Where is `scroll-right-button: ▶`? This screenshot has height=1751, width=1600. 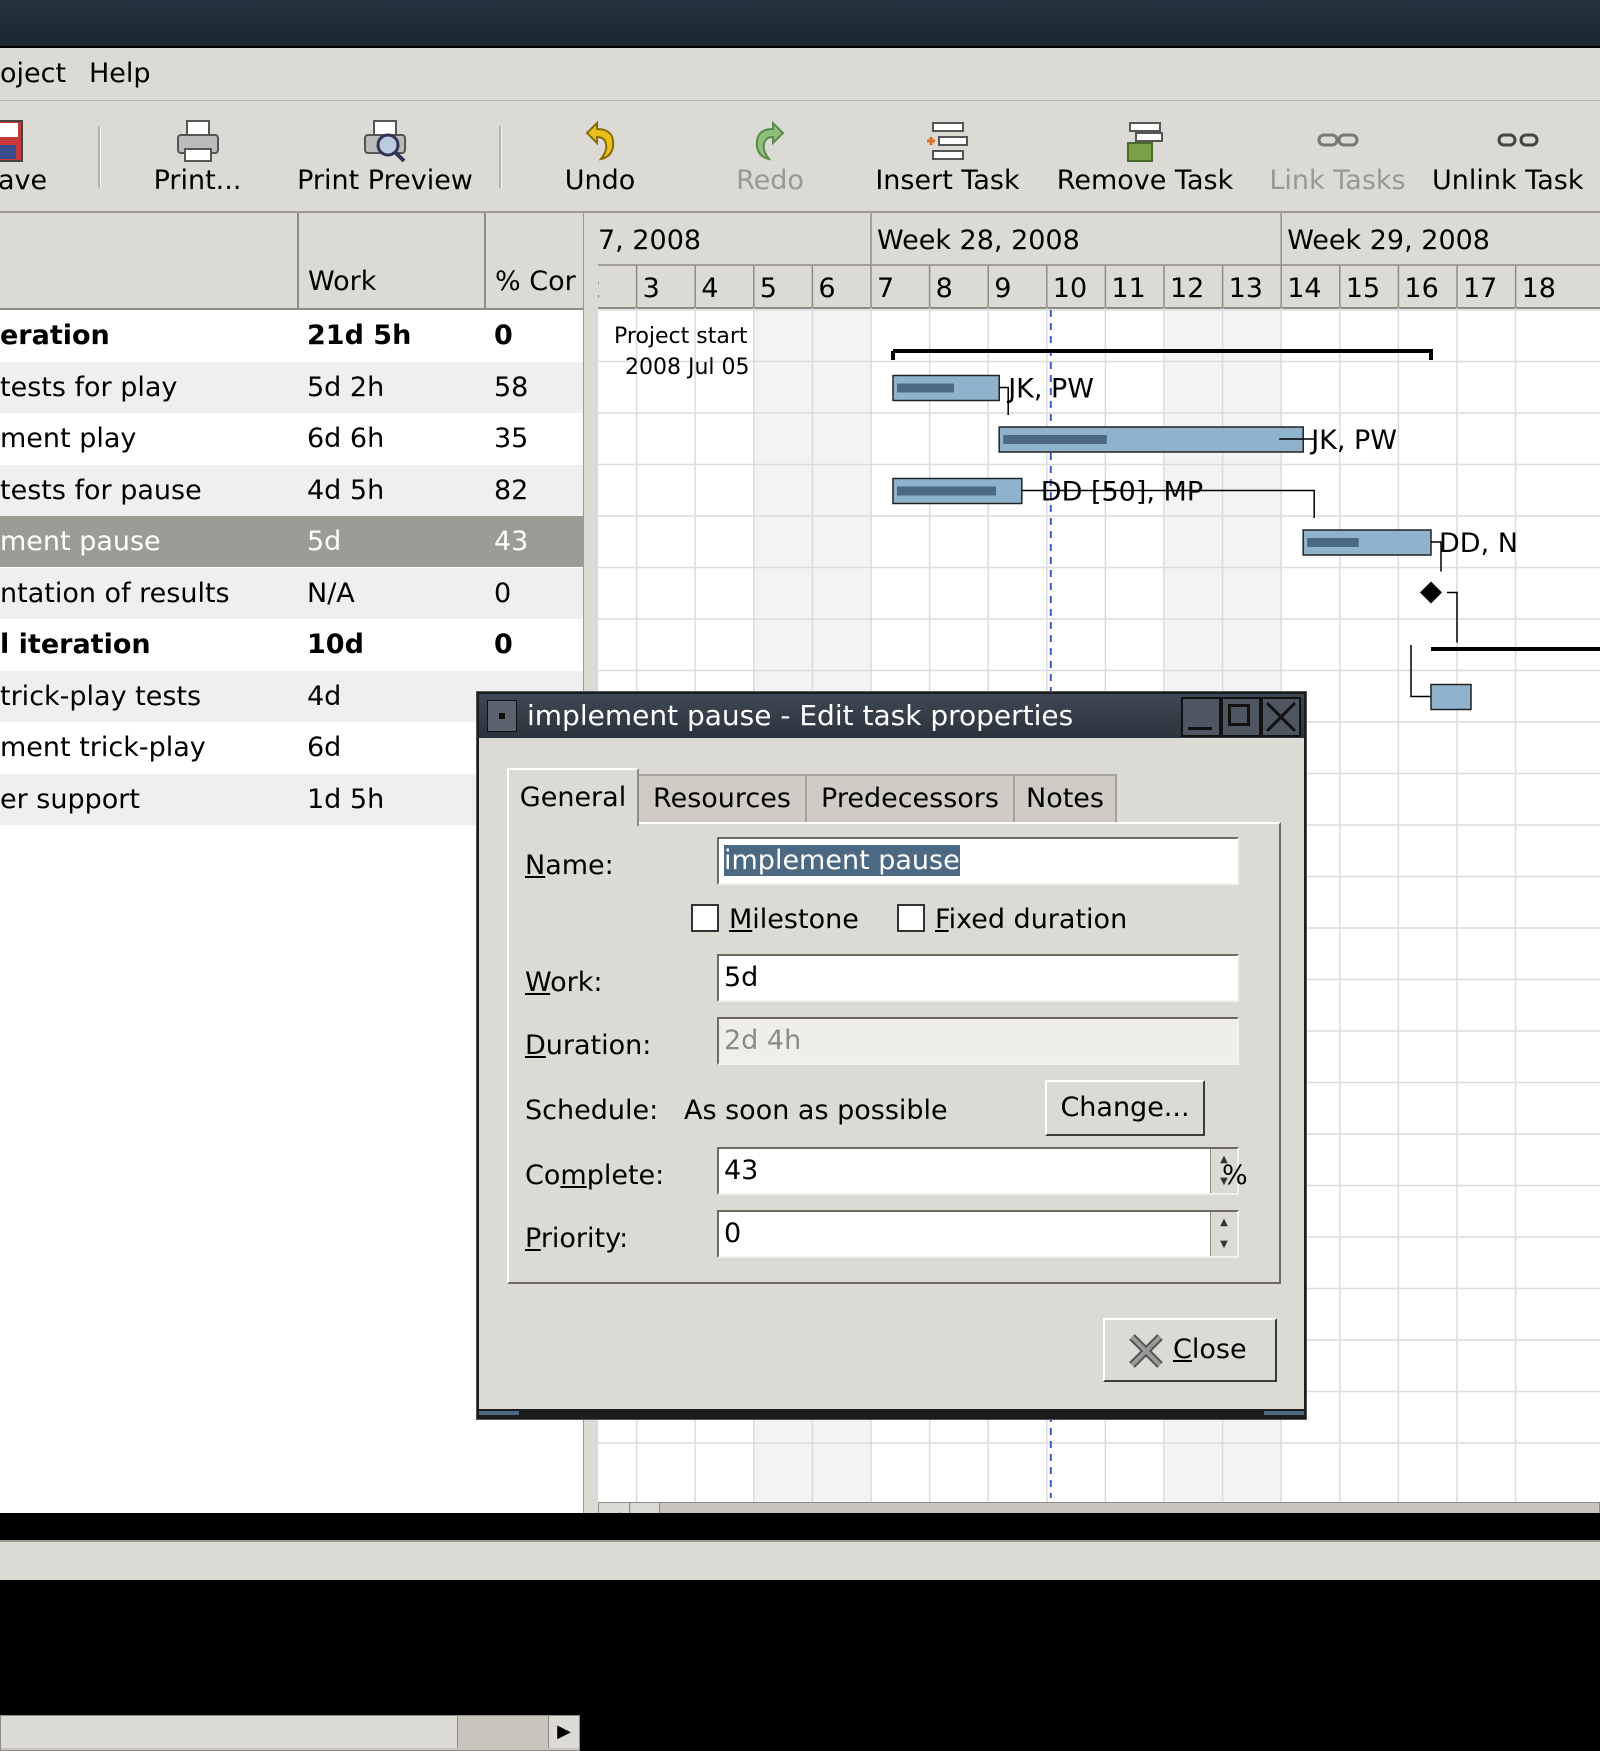 scroll-right-button: ▶ is located at coordinates (563, 1732).